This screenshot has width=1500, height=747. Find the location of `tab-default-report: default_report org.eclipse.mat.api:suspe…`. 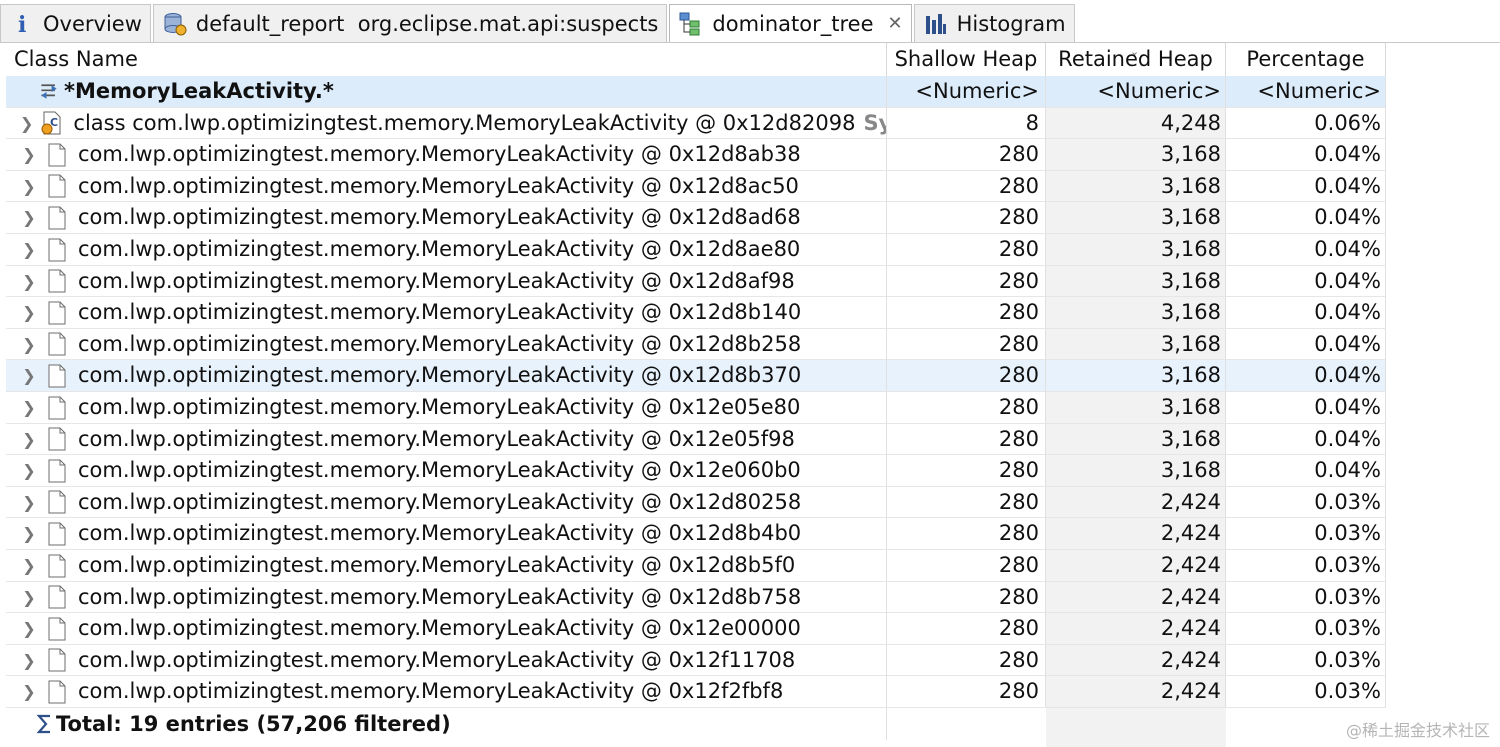

tab-default-report: default_report org.eclipse.mat.api:suspe… is located at coordinates (410, 23).